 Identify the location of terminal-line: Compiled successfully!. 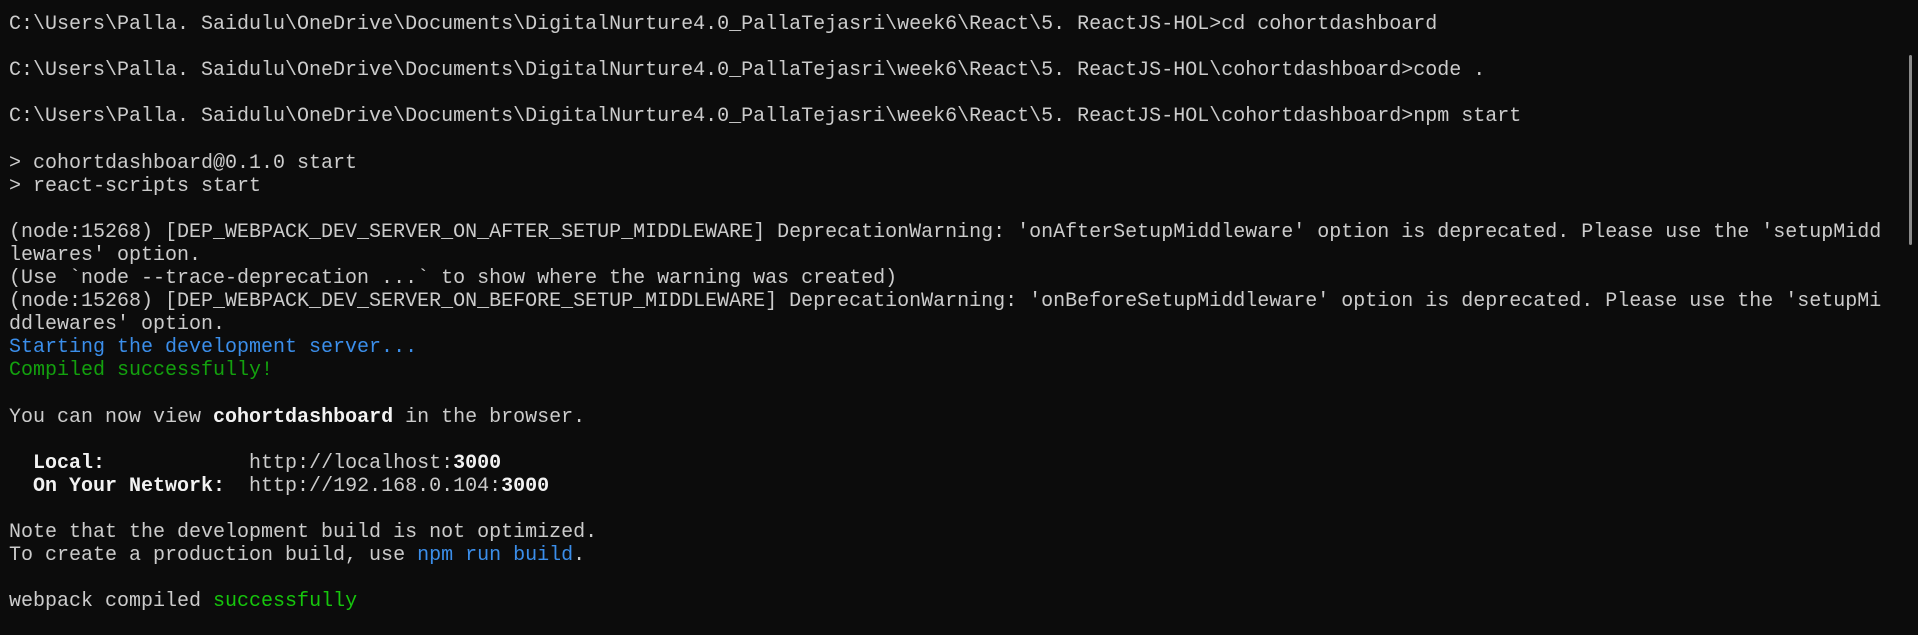
(953, 370).